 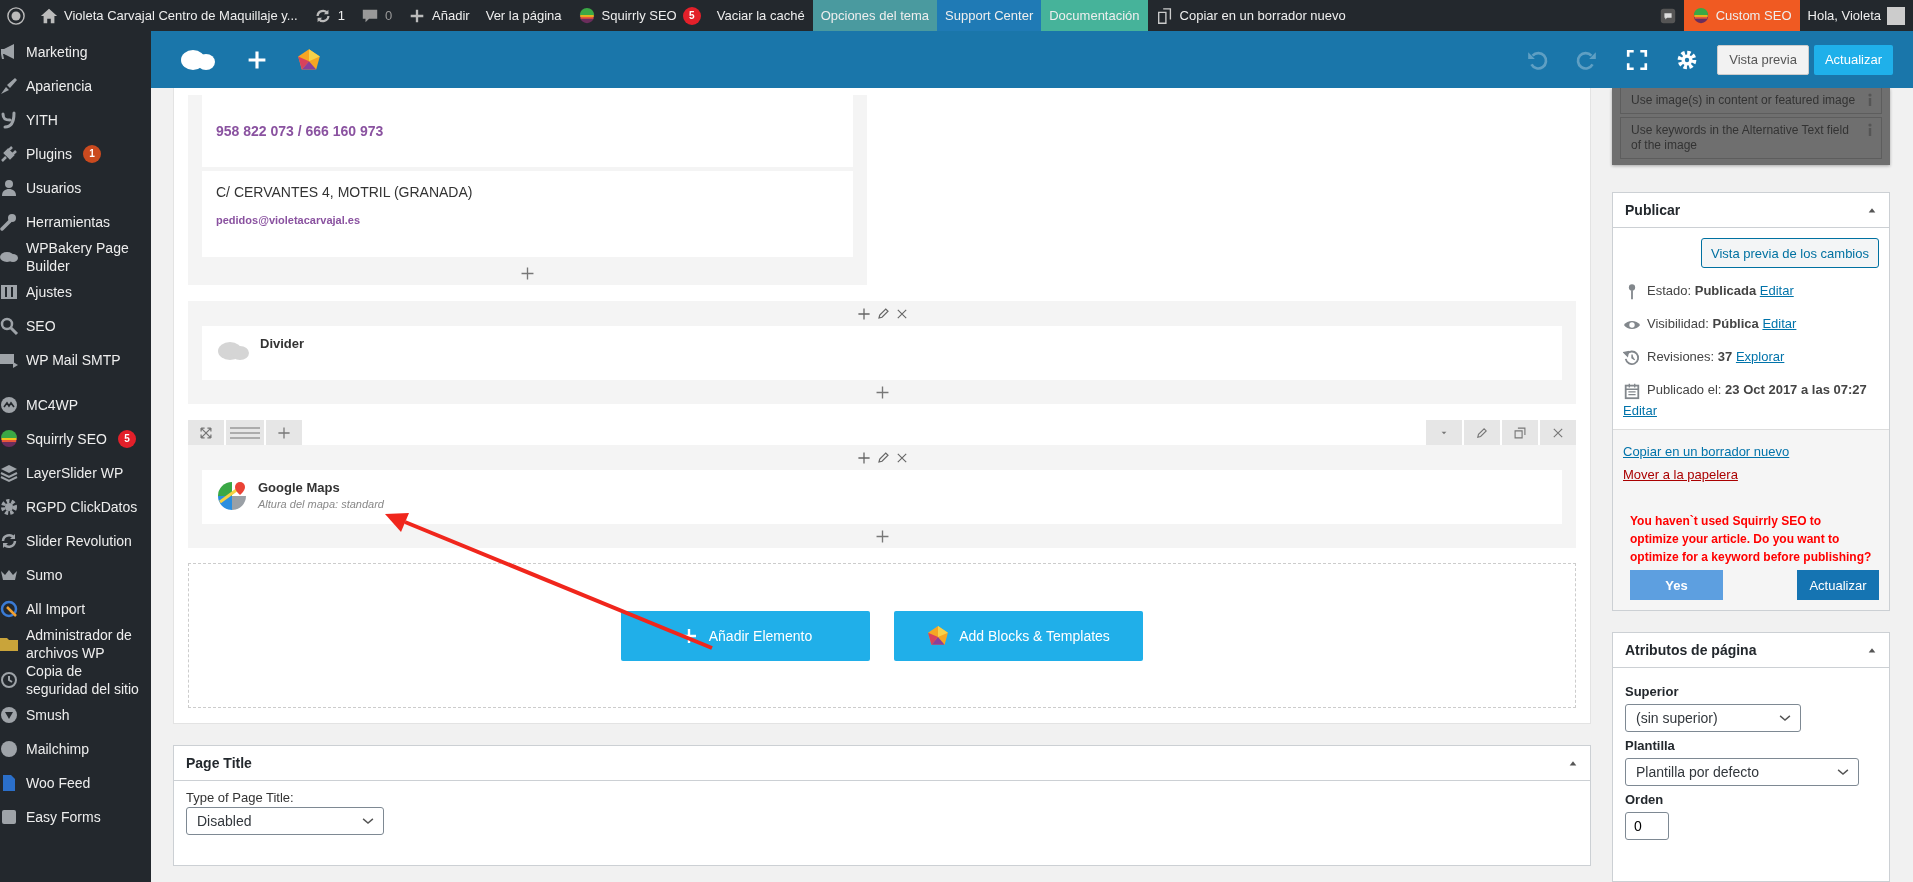 I want to click on template-select: Plantilla por defecto, so click(x=1742, y=772).